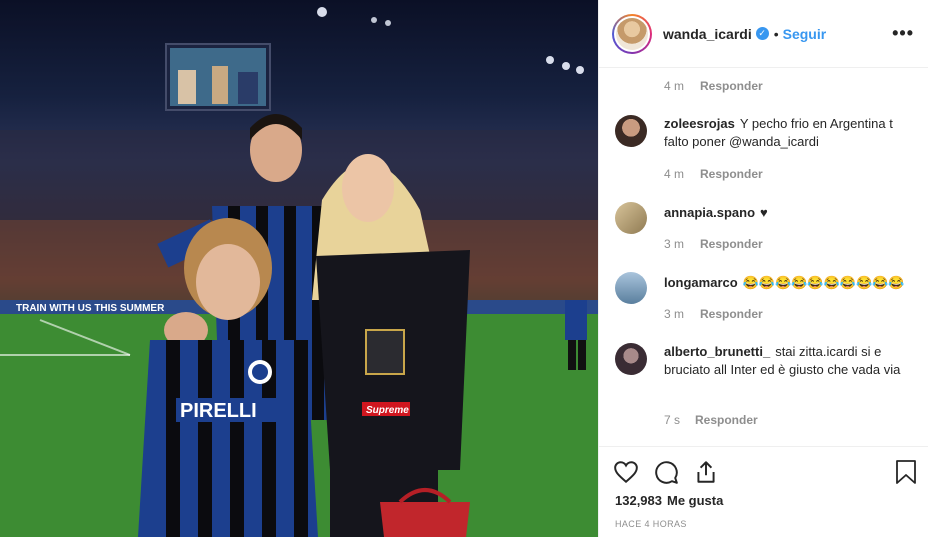 The image size is (928, 537). I want to click on action-icons, so click(673, 472).